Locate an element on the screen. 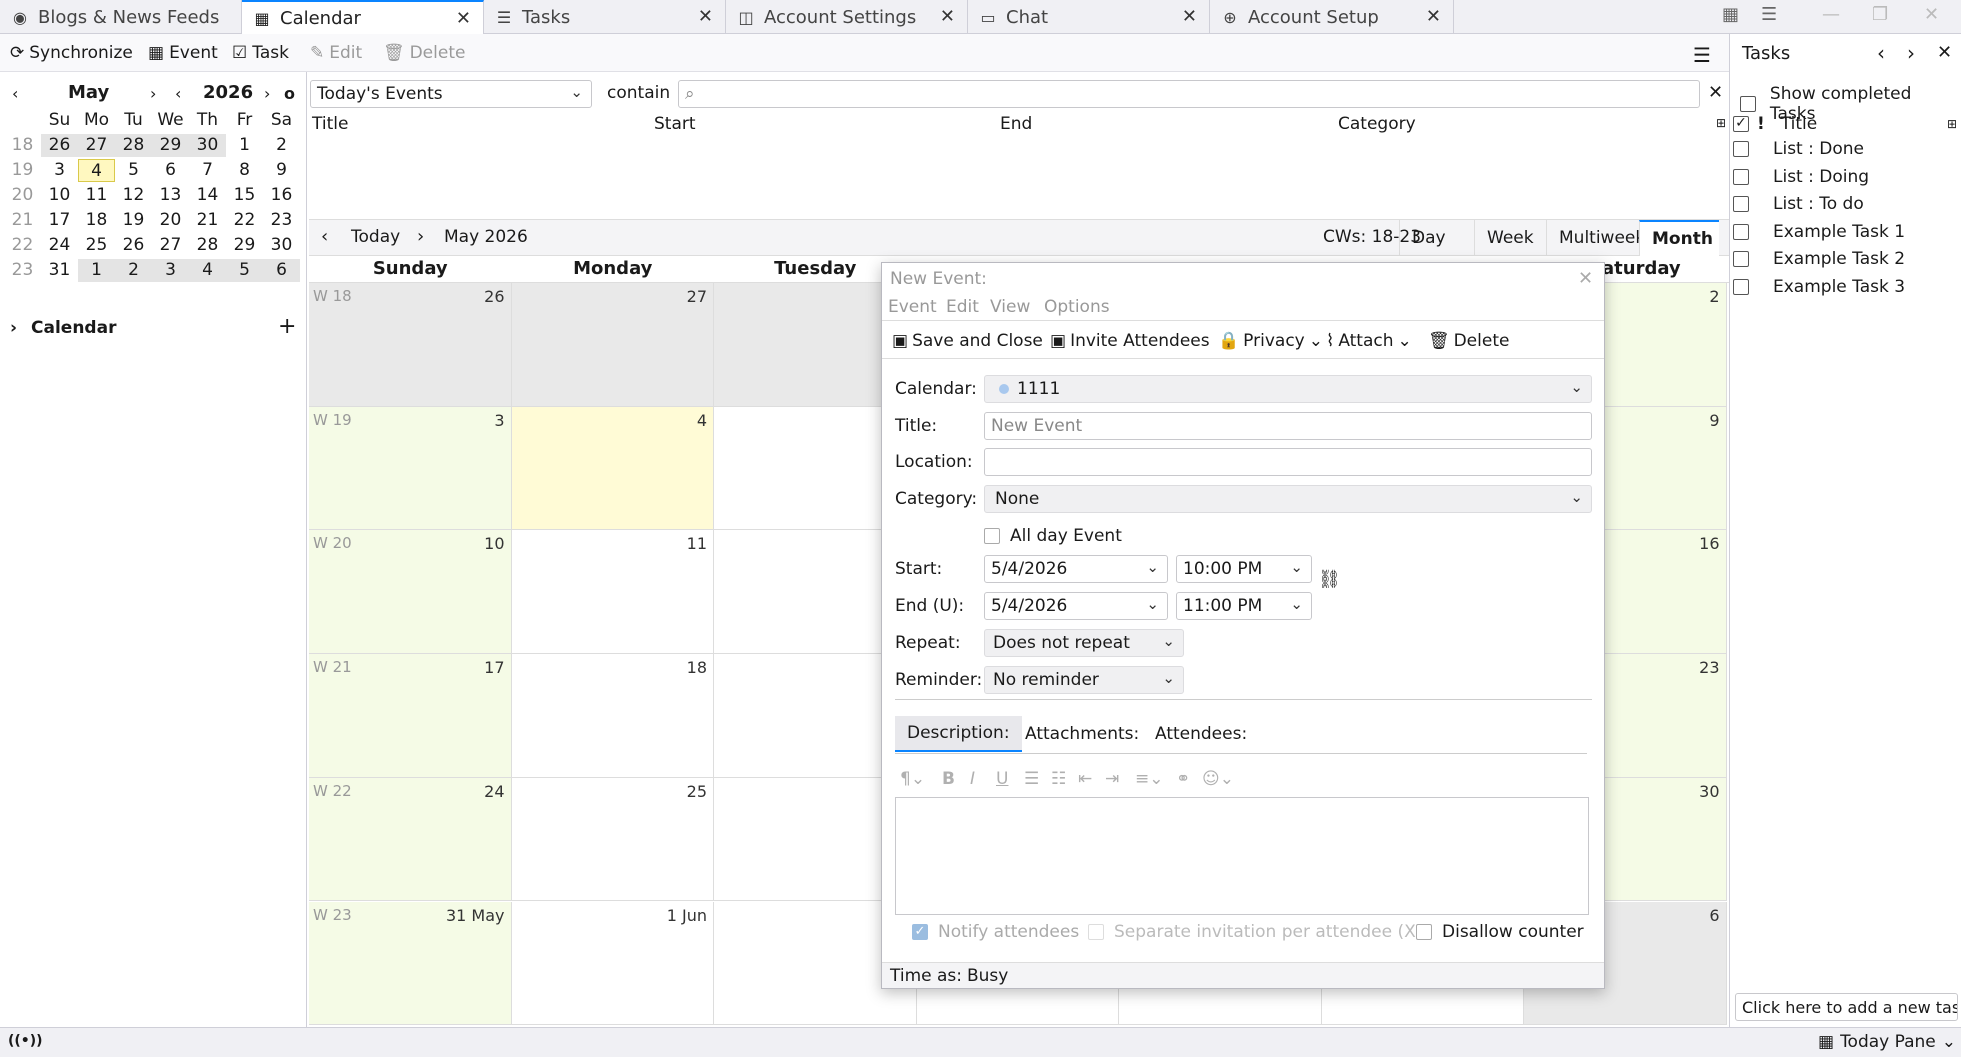  view-month: Month is located at coordinates (1679, 238).